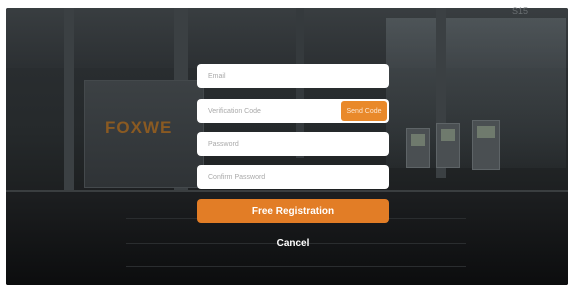 Image resolution: width=573 pixels, height=291 pixels. What do you see at coordinates (364, 111) in the screenshot?
I see `send-code-button: Send Code` at bounding box center [364, 111].